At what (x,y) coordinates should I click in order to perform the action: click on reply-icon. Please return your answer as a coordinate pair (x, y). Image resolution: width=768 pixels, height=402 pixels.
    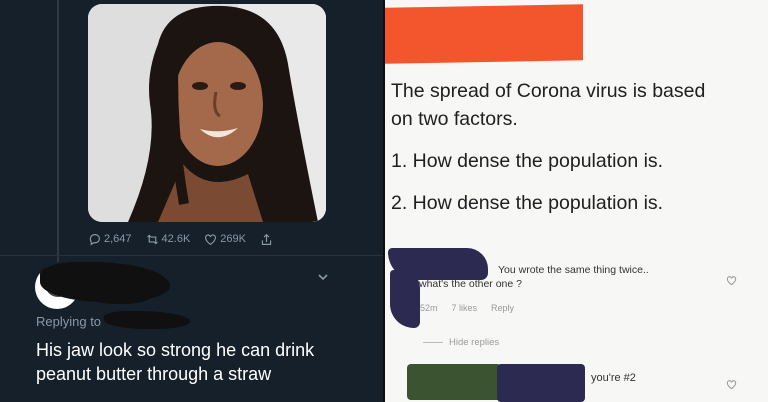
    Looking at the image, I should click on (94, 239).